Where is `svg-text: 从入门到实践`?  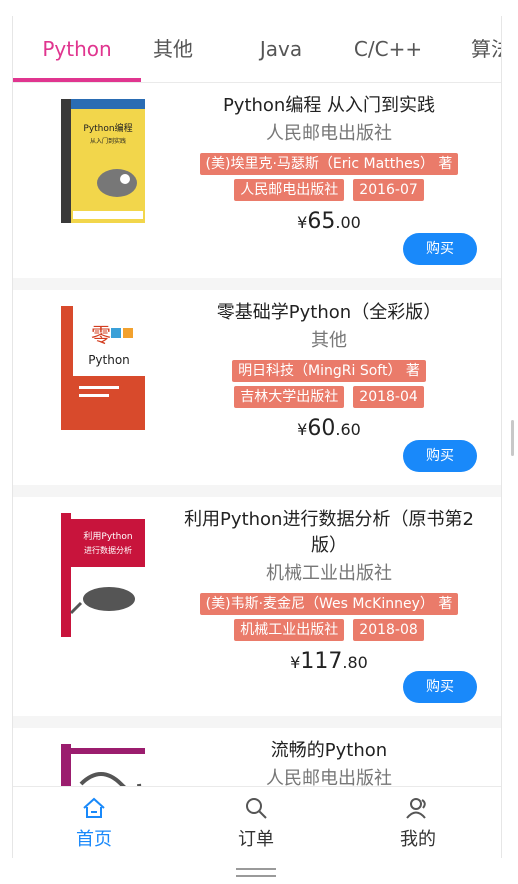 svg-text: 从入门到实践 is located at coordinates (108, 141).